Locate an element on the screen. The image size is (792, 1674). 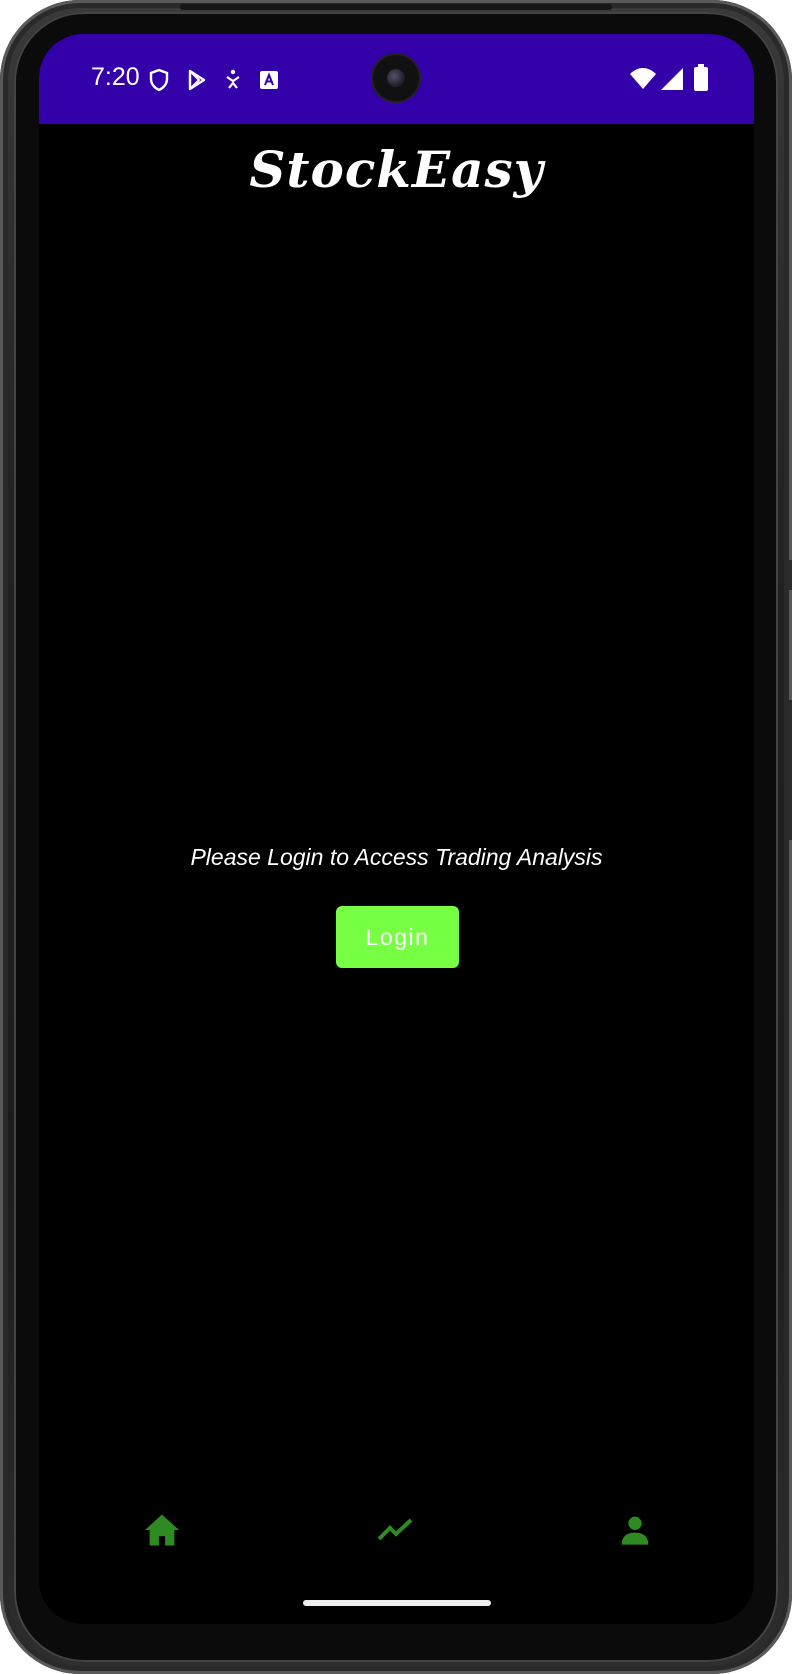
nav-trading is located at coordinates (396, 1532).